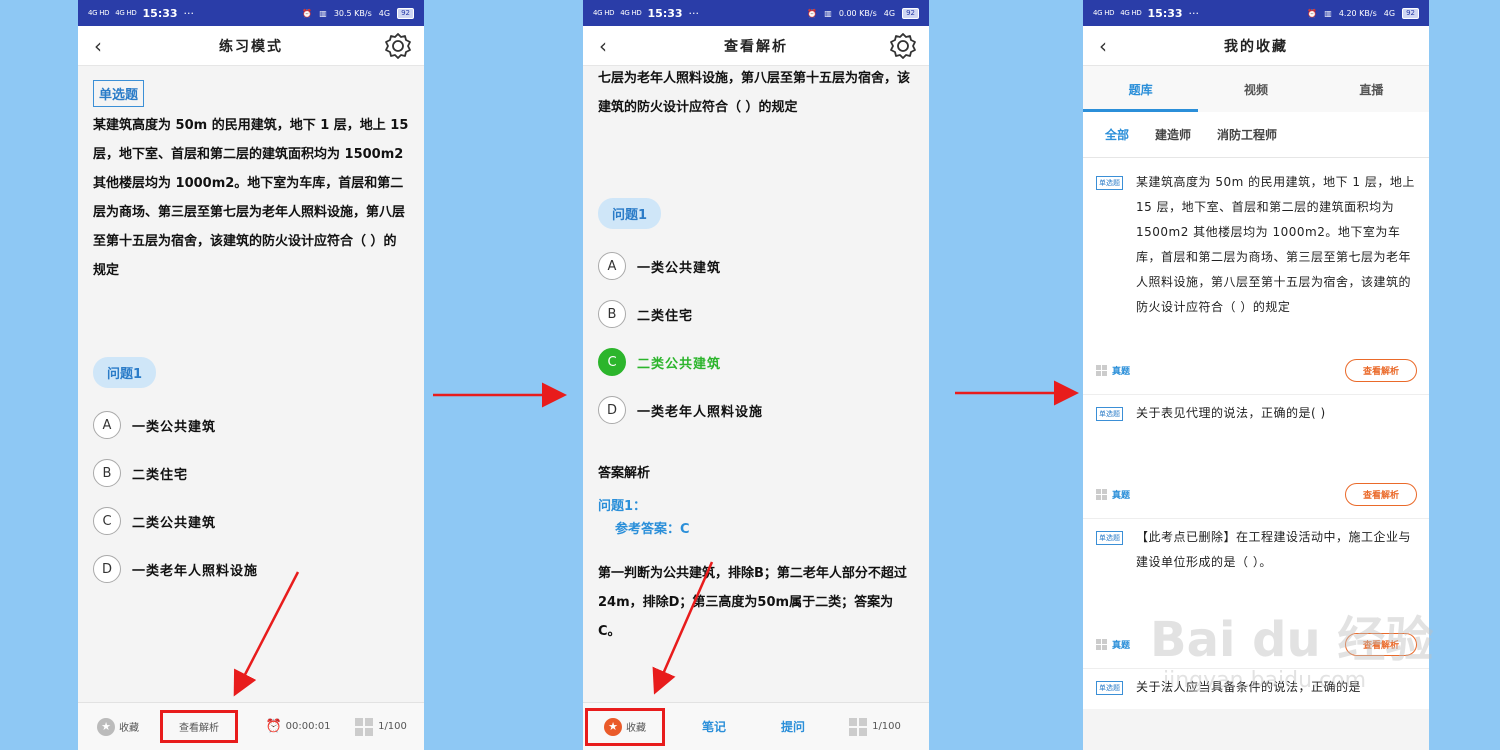 Image resolution: width=1500 pixels, height=750 pixels. What do you see at coordinates (683, 628) in the screenshot?
I see `arrow-to-favorite` at bounding box center [683, 628].